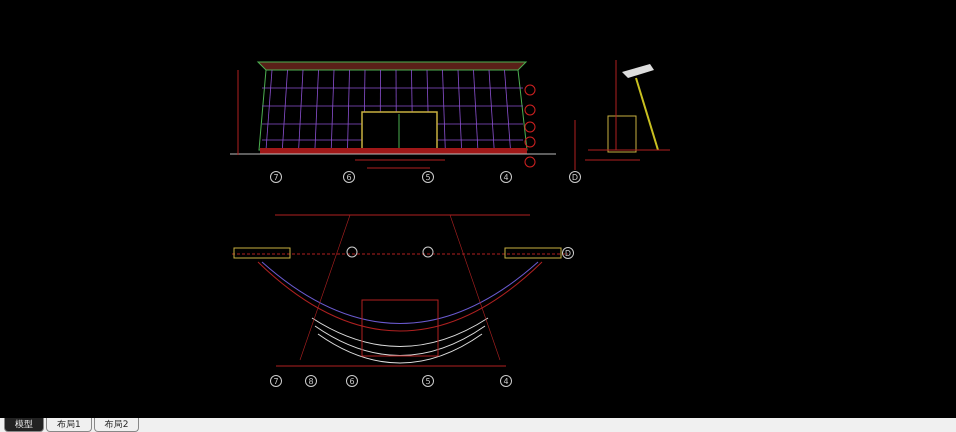 This screenshot has height=432, width=956. I want to click on layout-tab: 模型, so click(24, 425).